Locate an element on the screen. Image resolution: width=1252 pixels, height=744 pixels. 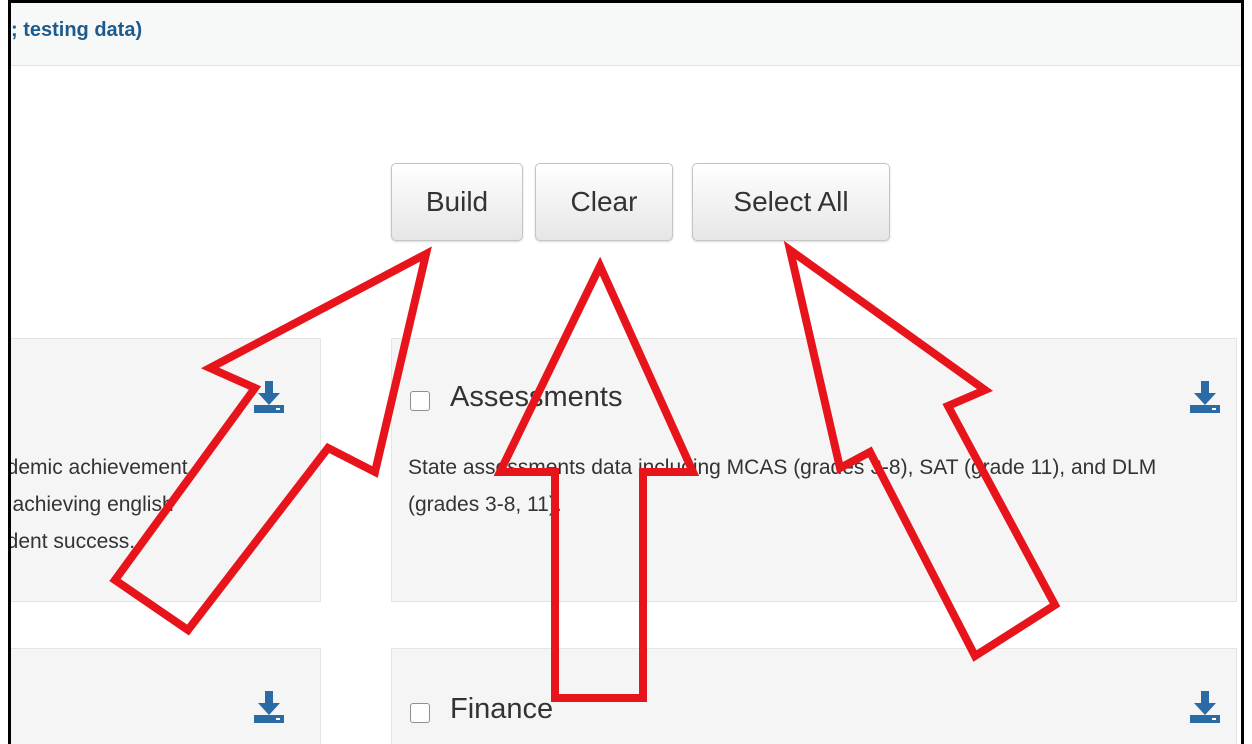
top-bar: ; testing data) is located at coordinates (626, 34).